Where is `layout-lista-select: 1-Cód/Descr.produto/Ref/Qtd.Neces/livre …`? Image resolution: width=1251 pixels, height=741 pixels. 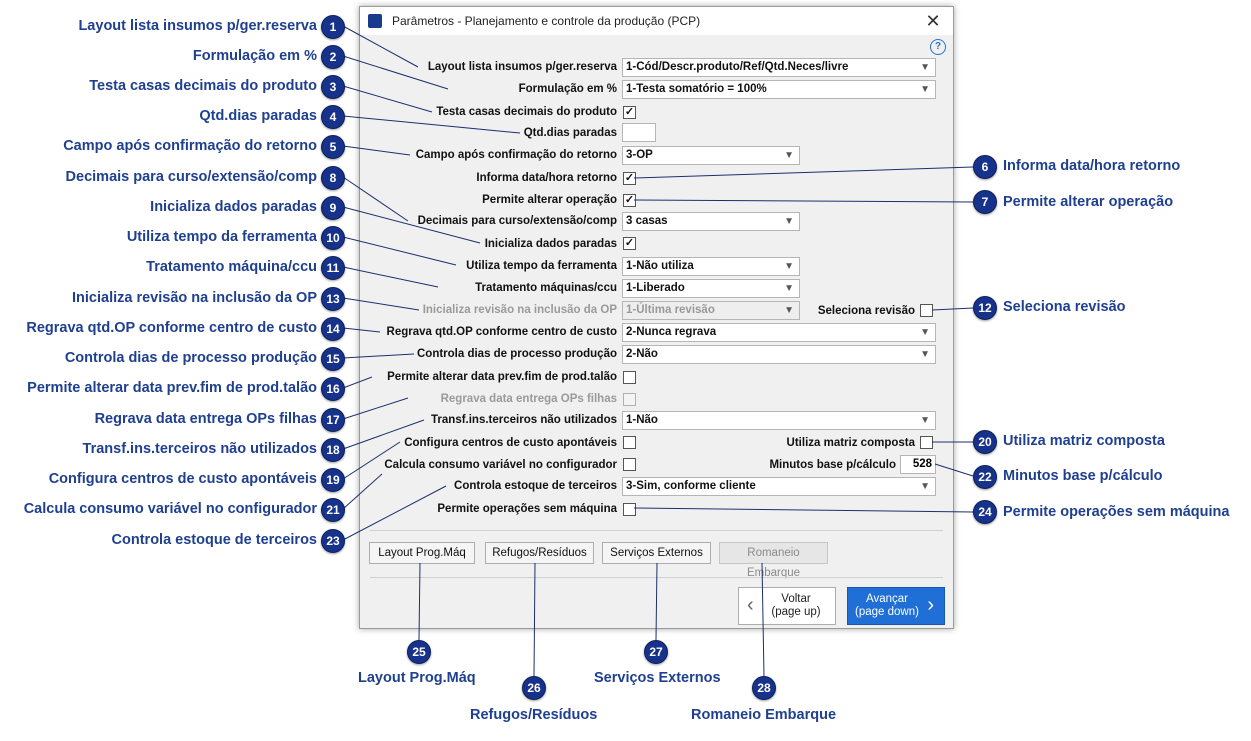
layout-lista-select: 1-Cód/Descr.produto/Ref/Qtd.Neces/livre … is located at coordinates (779, 67).